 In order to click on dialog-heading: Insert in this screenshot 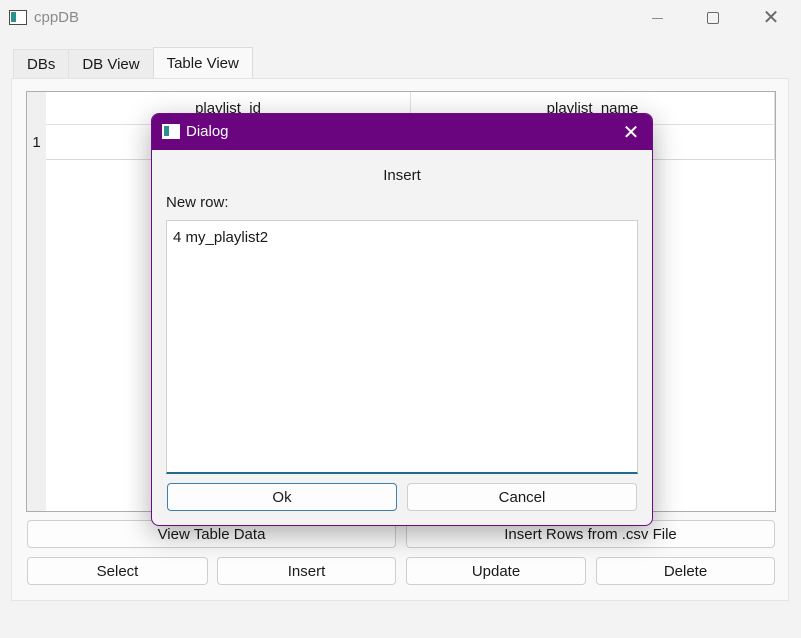, I will do `click(402, 175)`.